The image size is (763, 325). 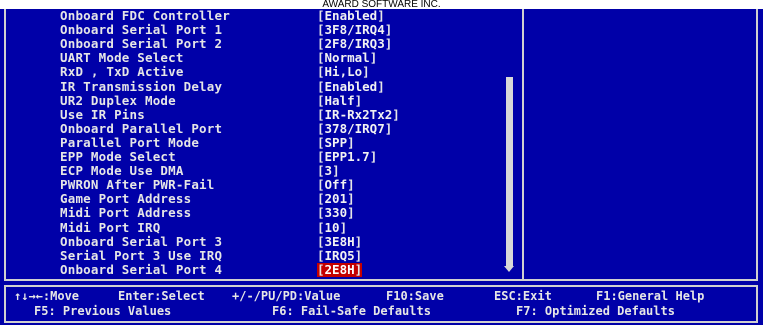 I want to click on setting-value-text: 3E8H, so click(x=339, y=241).